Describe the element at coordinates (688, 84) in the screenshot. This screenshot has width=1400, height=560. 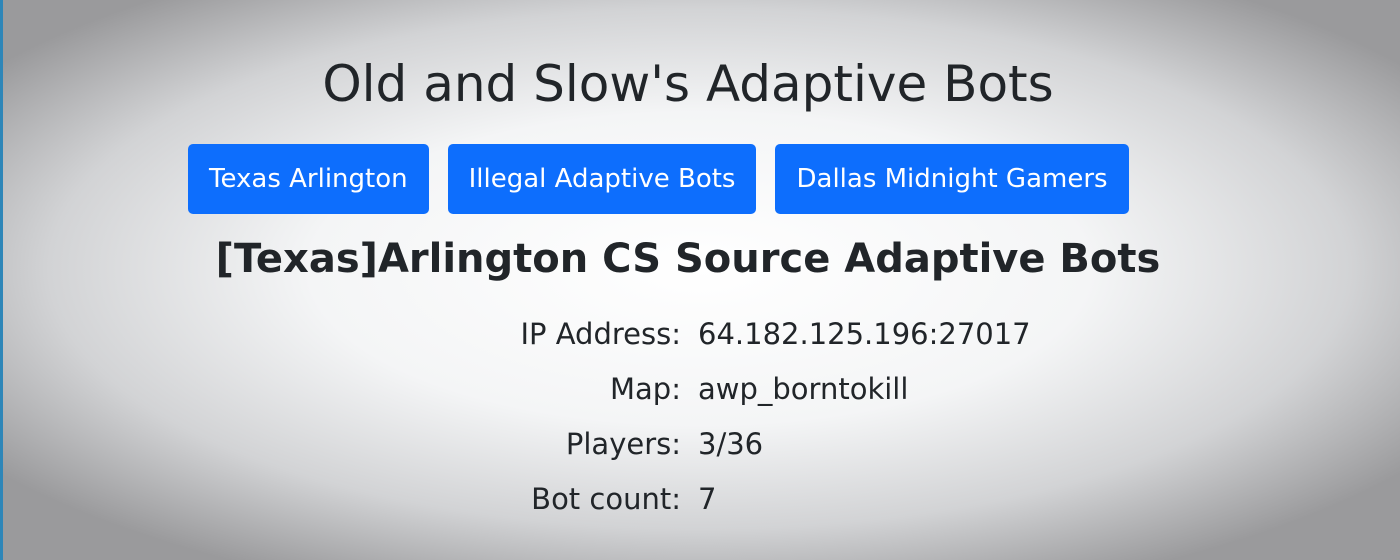
I see `page-title: Old and Slow's Adaptive Bots` at that location.